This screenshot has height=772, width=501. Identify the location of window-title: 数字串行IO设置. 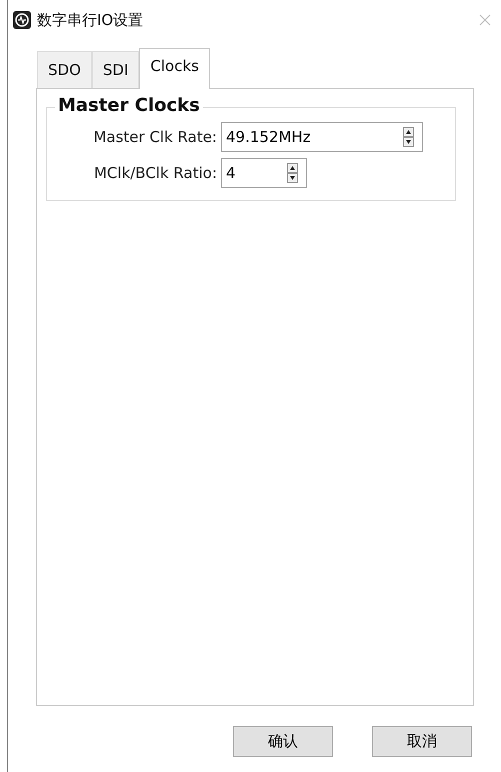
(90, 20).